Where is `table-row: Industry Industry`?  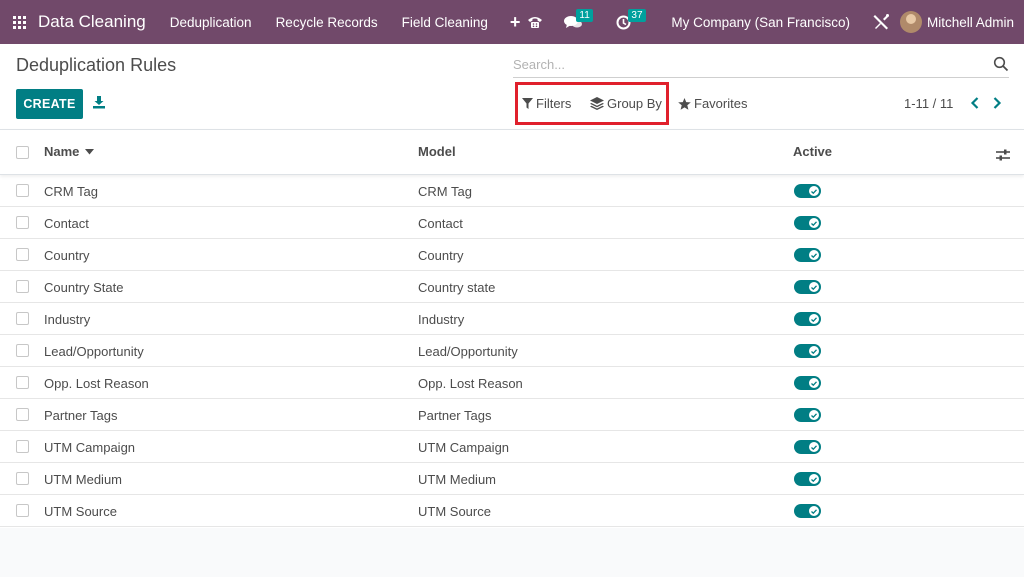
table-row: Industry Industry is located at coordinates (512, 319).